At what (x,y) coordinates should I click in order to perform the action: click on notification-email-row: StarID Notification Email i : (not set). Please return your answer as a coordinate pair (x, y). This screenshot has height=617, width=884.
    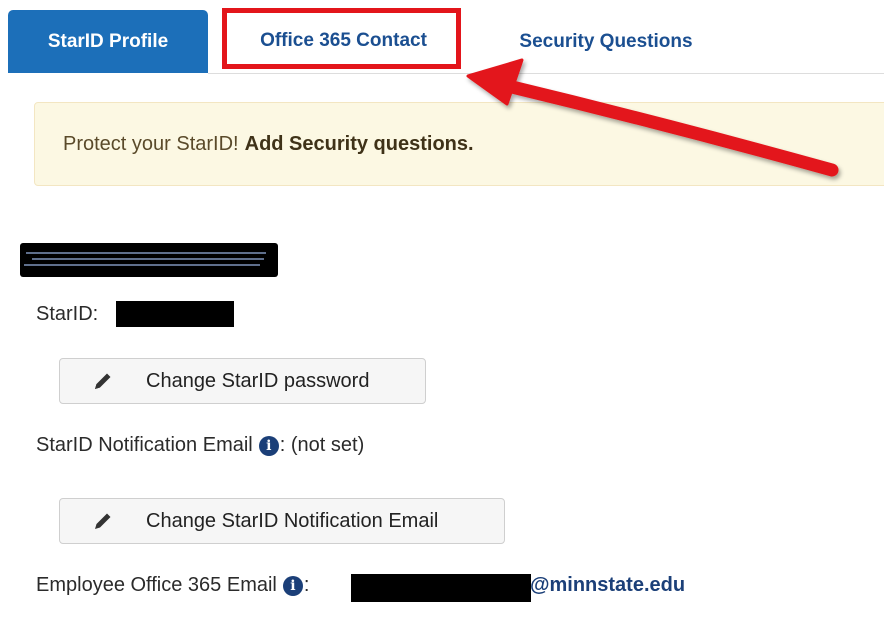
    Looking at the image, I should click on (200, 445).